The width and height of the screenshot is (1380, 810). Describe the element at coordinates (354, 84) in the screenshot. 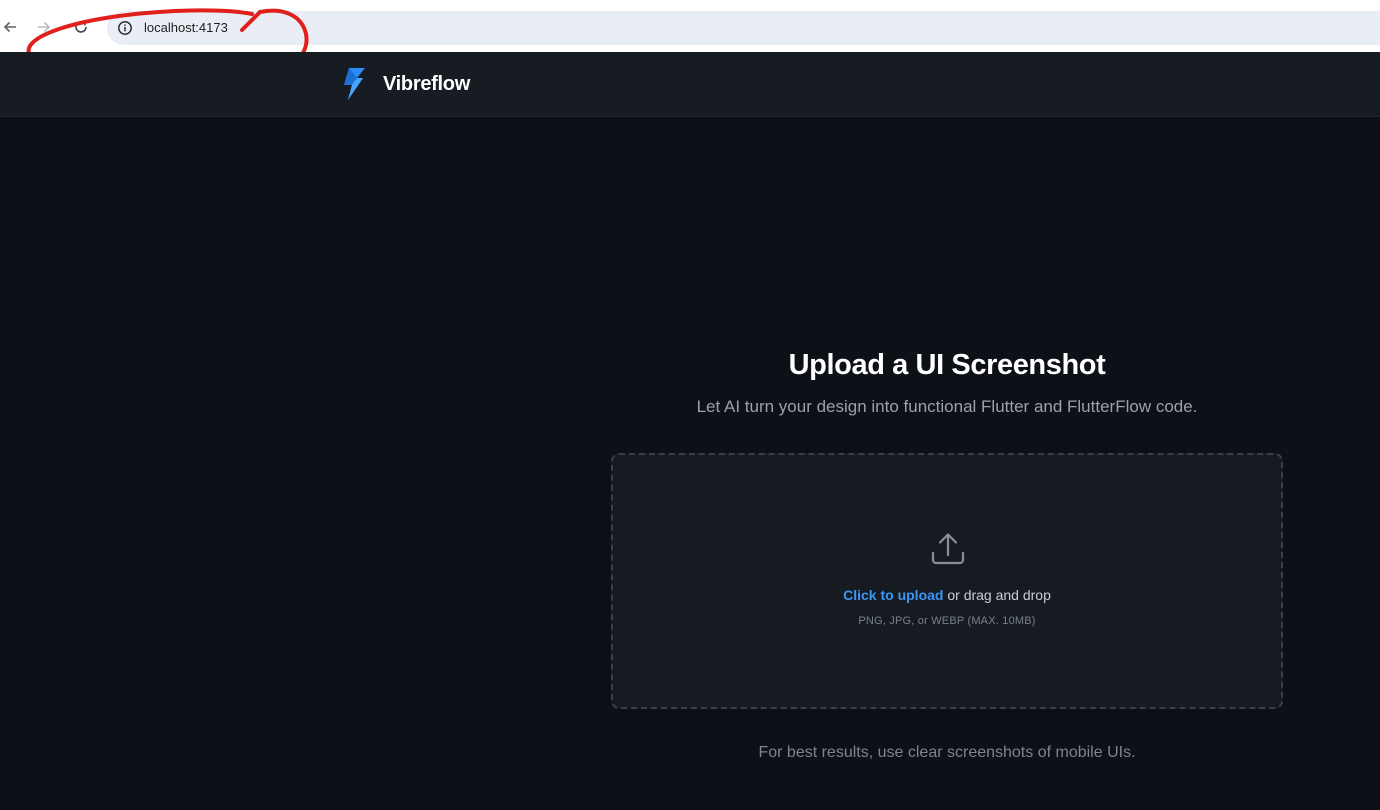

I see `vibreflow-logo-icon` at that location.